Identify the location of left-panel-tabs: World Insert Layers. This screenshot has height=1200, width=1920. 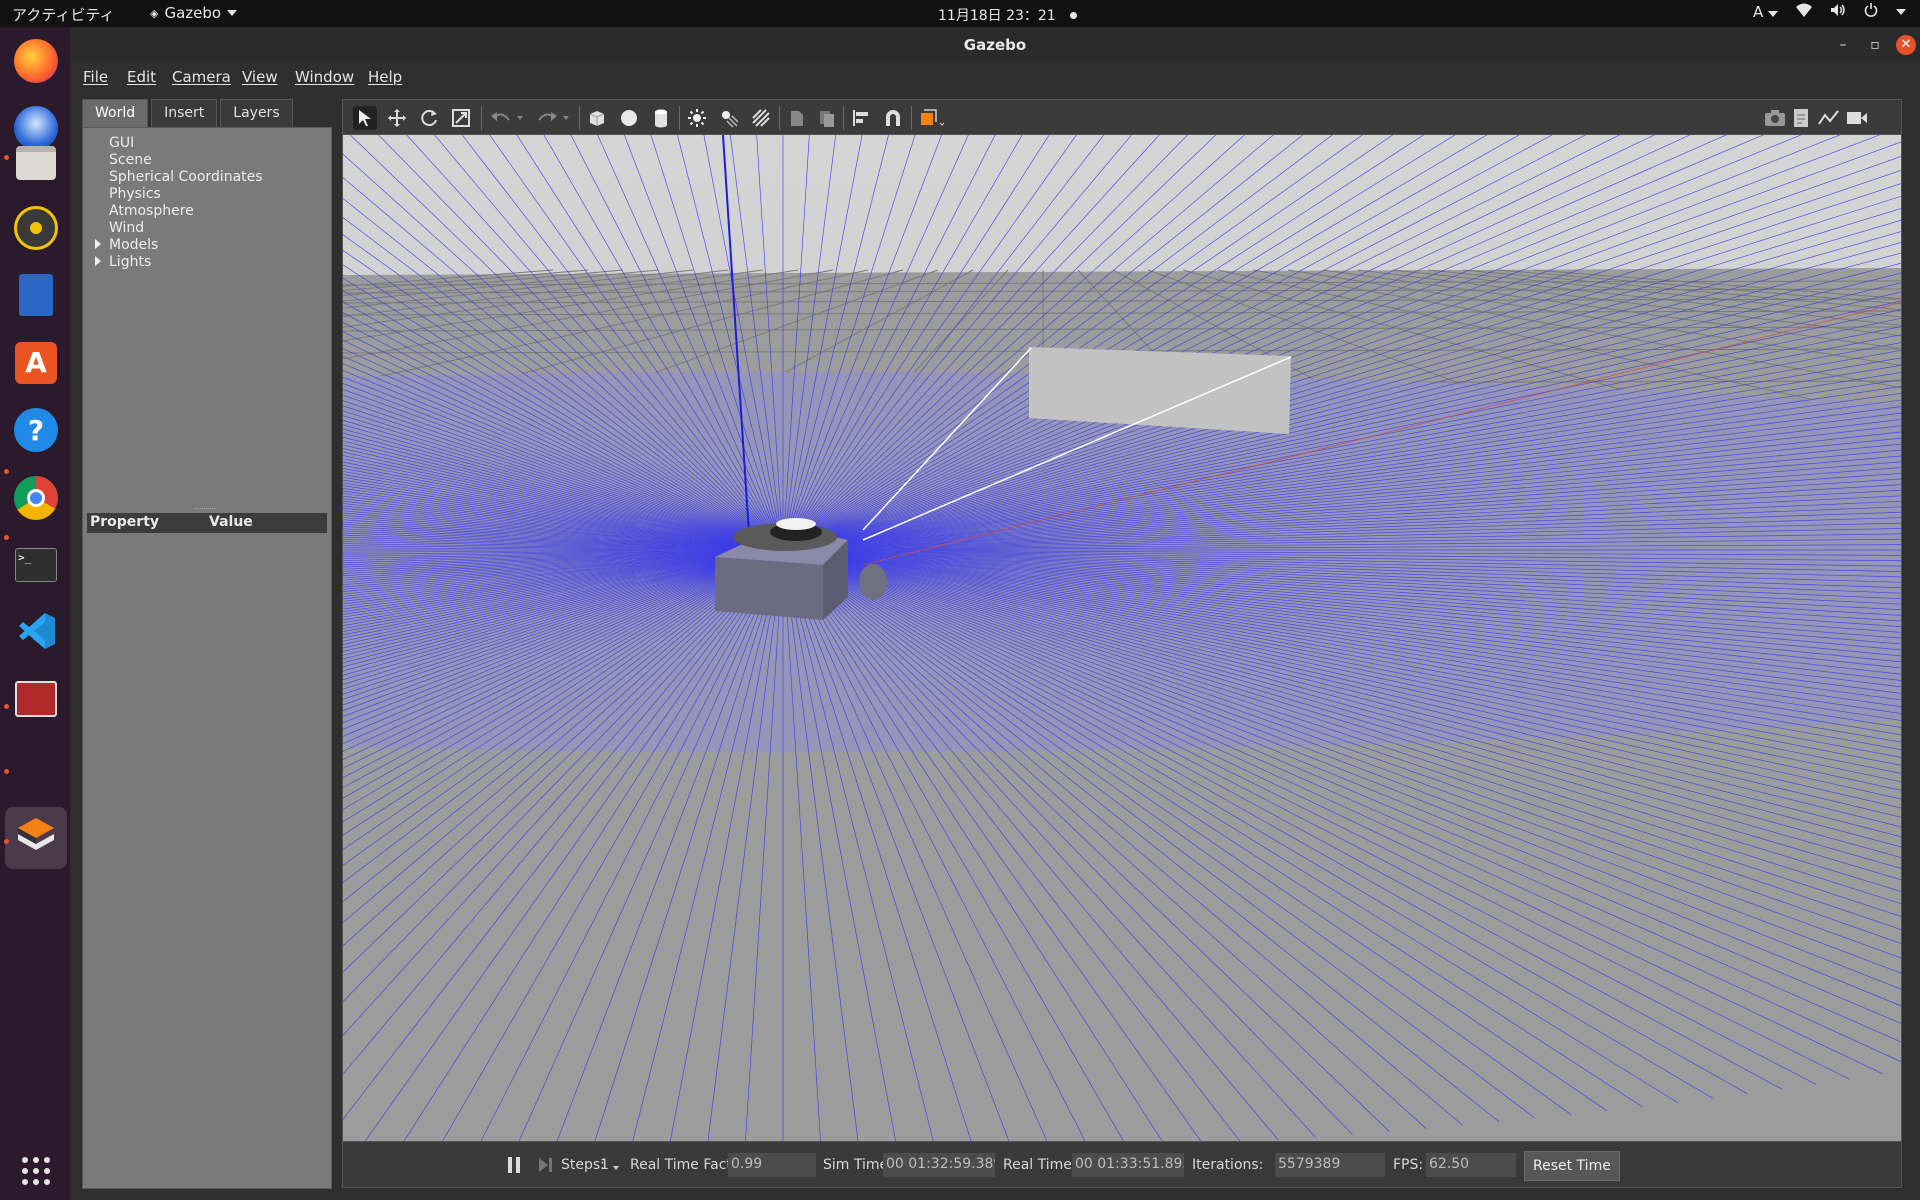
(187, 113).